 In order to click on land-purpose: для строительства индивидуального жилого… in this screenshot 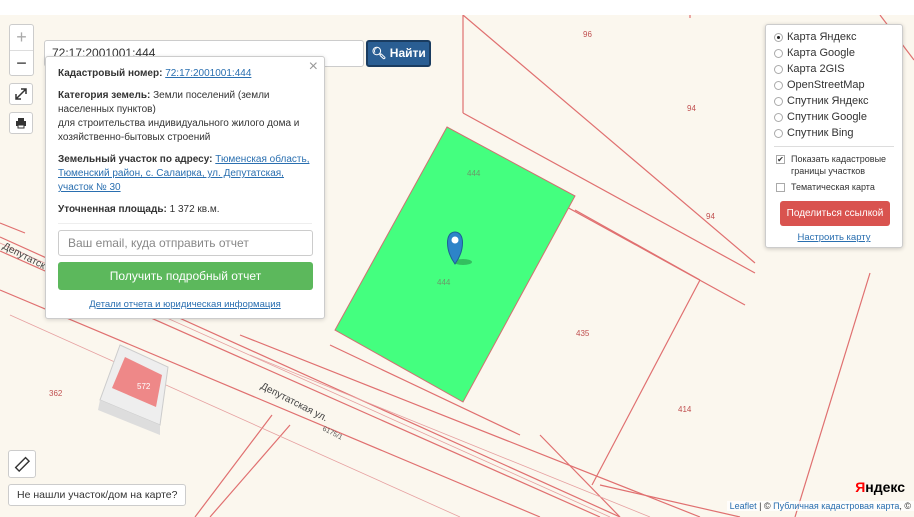, I will do `click(179, 130)`.